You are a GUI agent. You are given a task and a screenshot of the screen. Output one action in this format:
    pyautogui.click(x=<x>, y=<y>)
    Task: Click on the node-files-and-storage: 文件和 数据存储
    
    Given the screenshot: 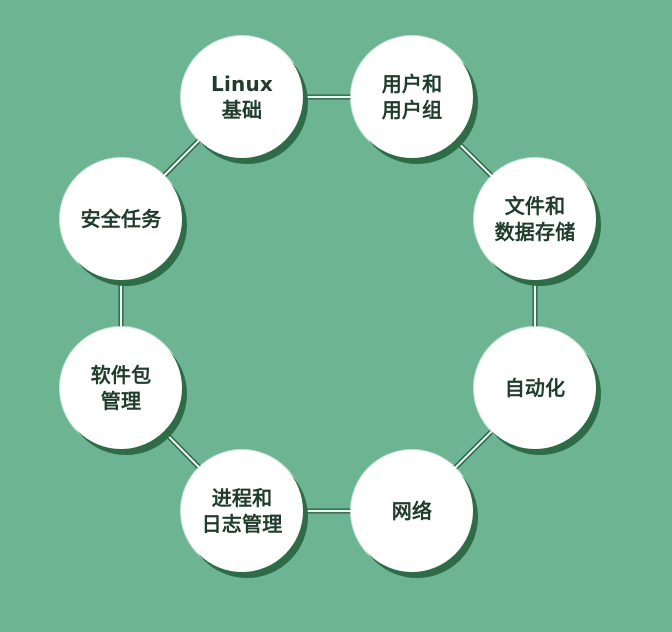 What is the action you would take?
    pyautogui.click(x=535, y=219)
    